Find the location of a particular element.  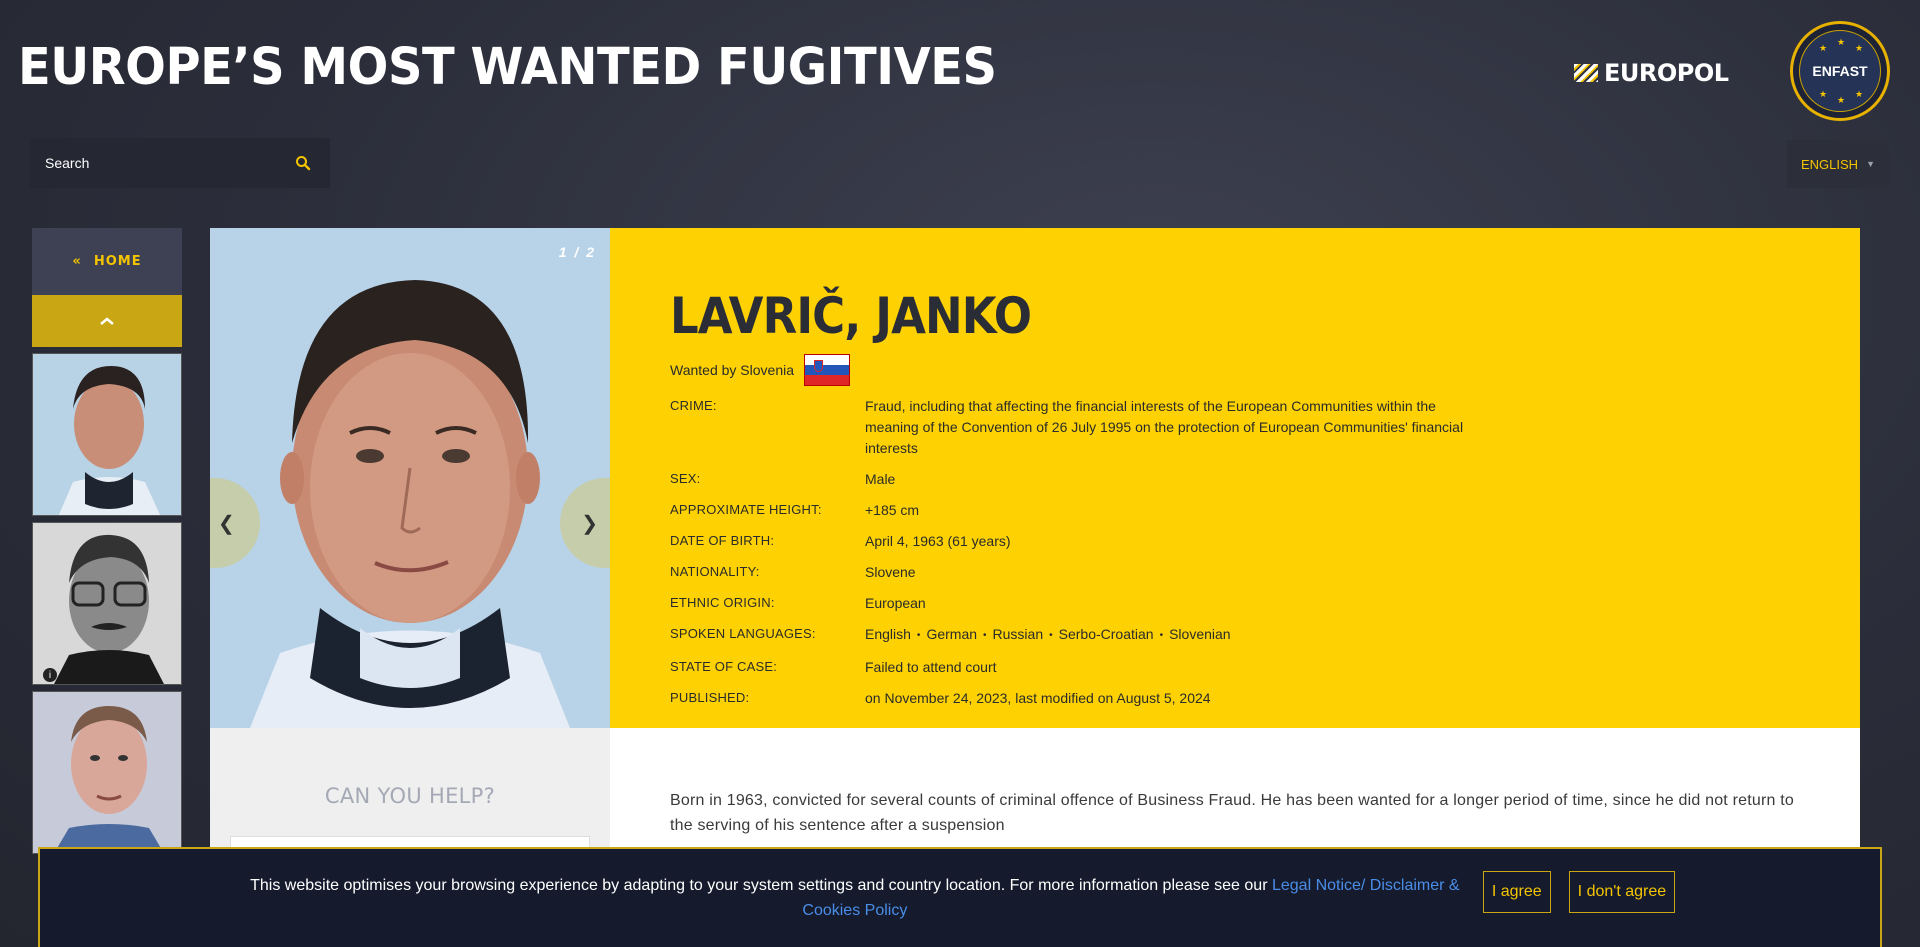

scroll-up-button is located at coordinates (107, 321).